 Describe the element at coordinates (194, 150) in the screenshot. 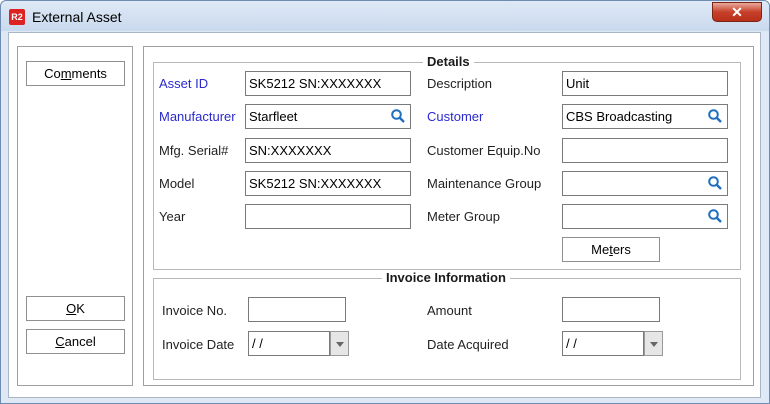

I see `mfg-serial-label: Mfg. Serial#` at that location.